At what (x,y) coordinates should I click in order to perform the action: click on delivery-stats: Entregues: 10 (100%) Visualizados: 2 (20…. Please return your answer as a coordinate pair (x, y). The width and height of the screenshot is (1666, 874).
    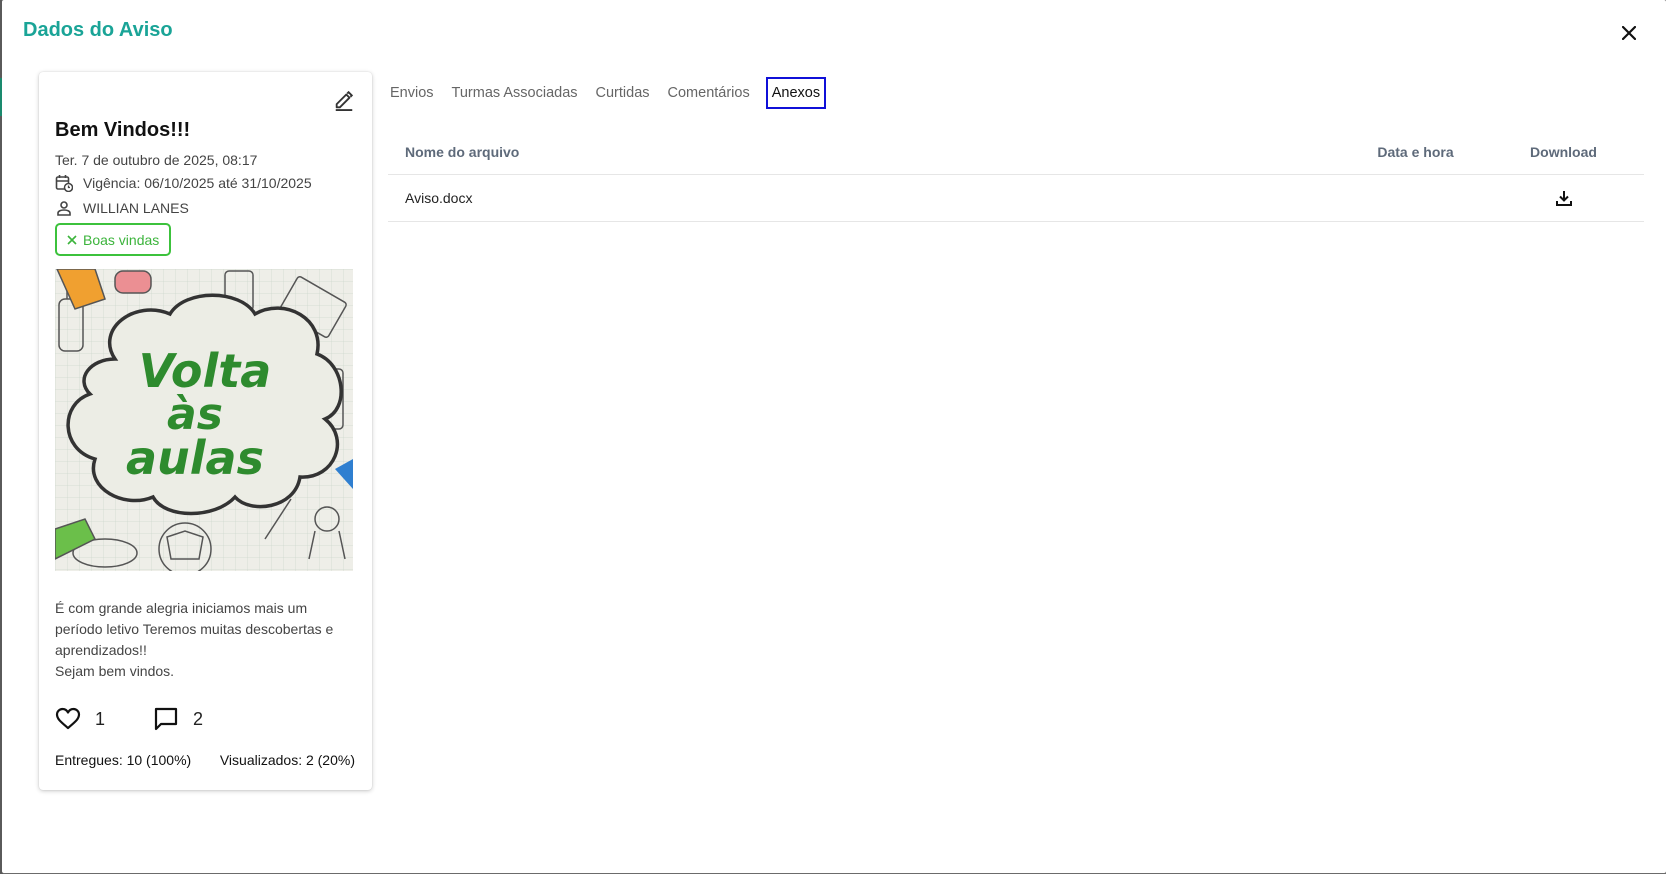
    Looking at the image, I should click on (205, 760).